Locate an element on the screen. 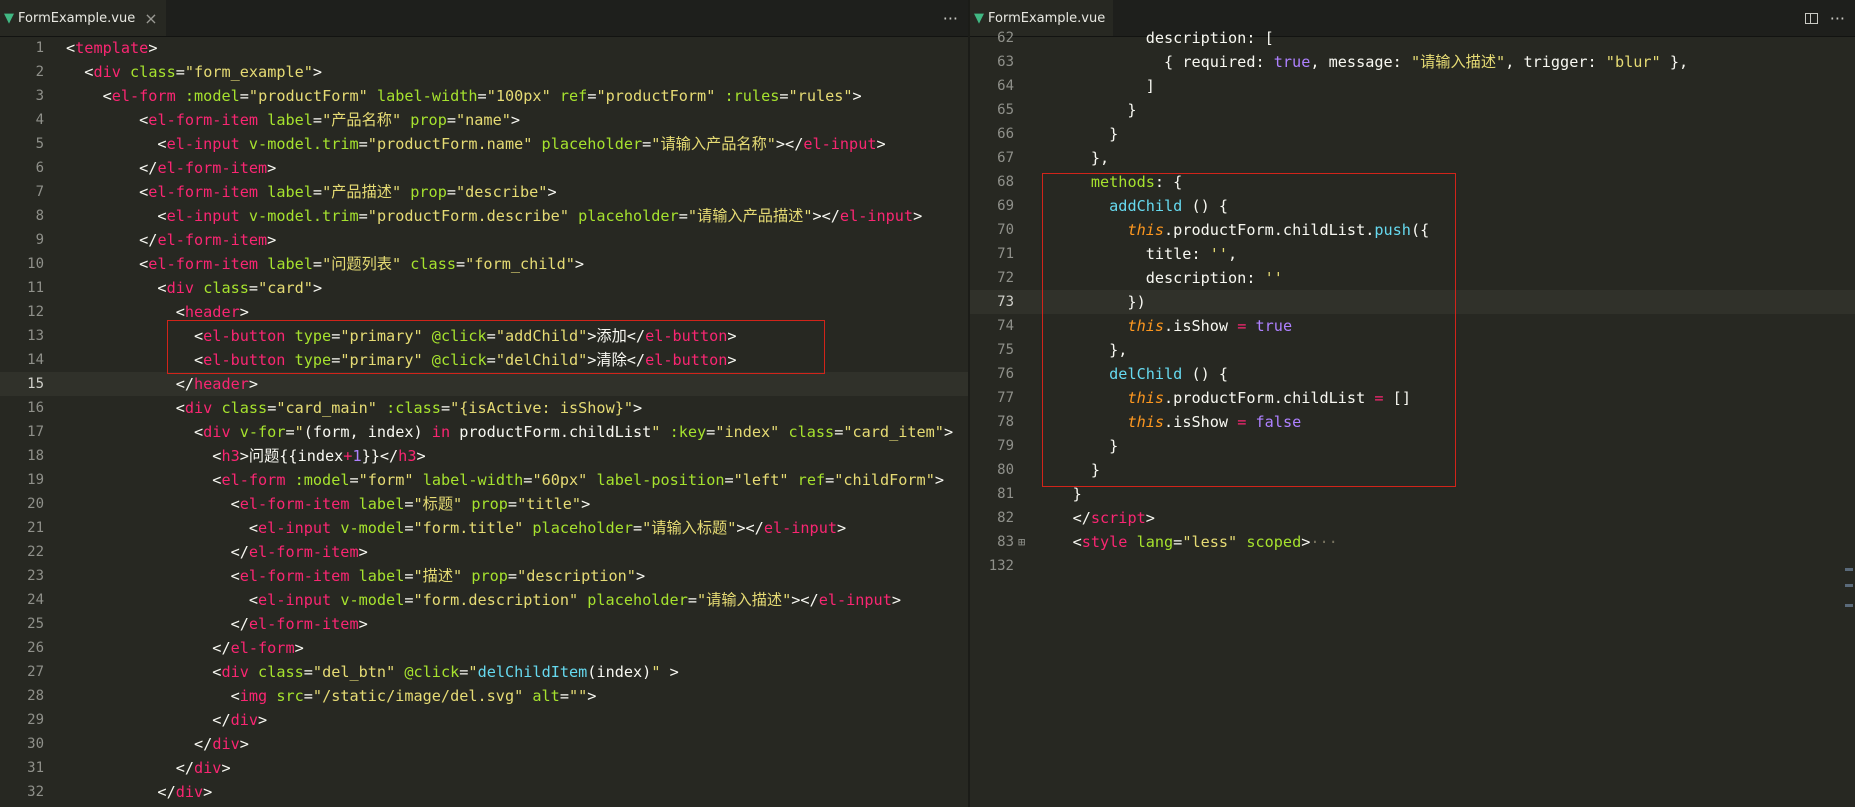 This screenshot has width=1855, height=807. code-text: </header> is located at coordinates (162, 384).